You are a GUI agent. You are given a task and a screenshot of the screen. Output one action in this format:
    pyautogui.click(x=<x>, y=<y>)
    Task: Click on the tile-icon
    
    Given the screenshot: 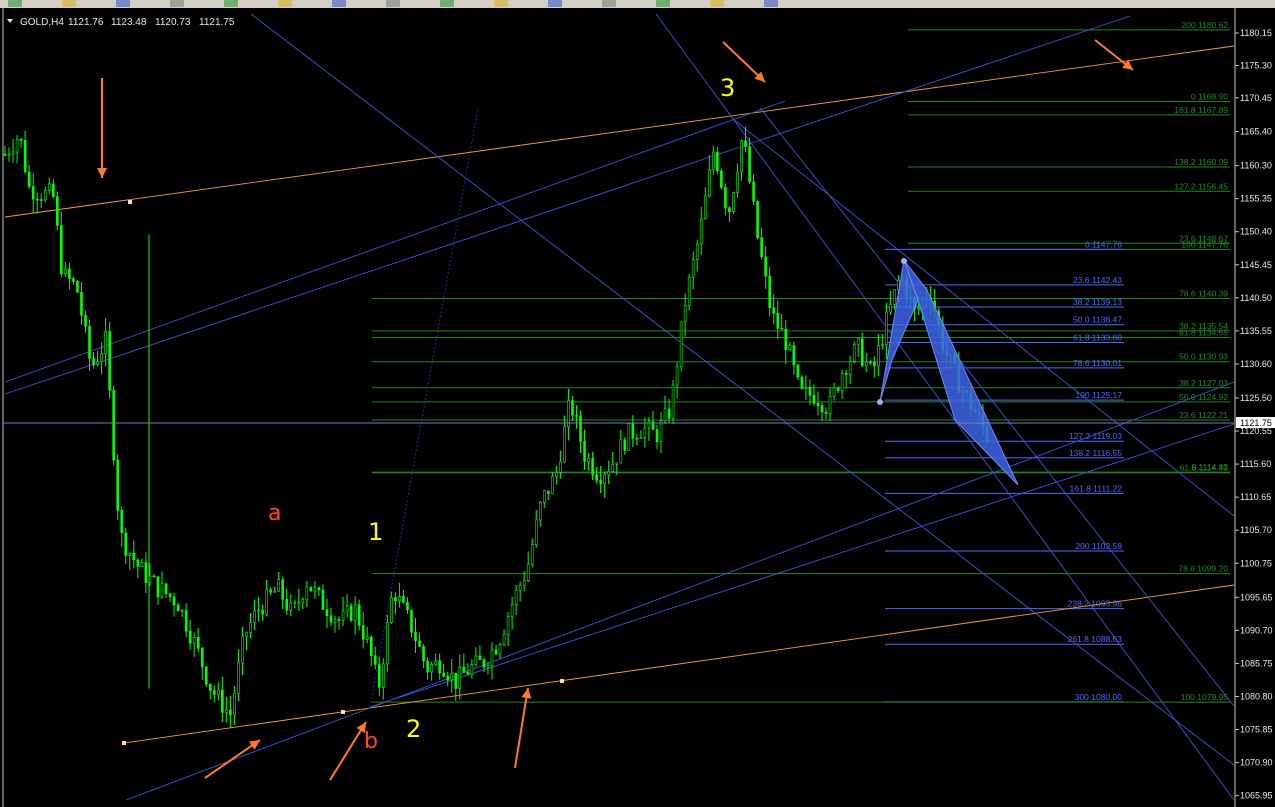 What is the action you would take?
    pyautogui.click(x=231, y=3)
    